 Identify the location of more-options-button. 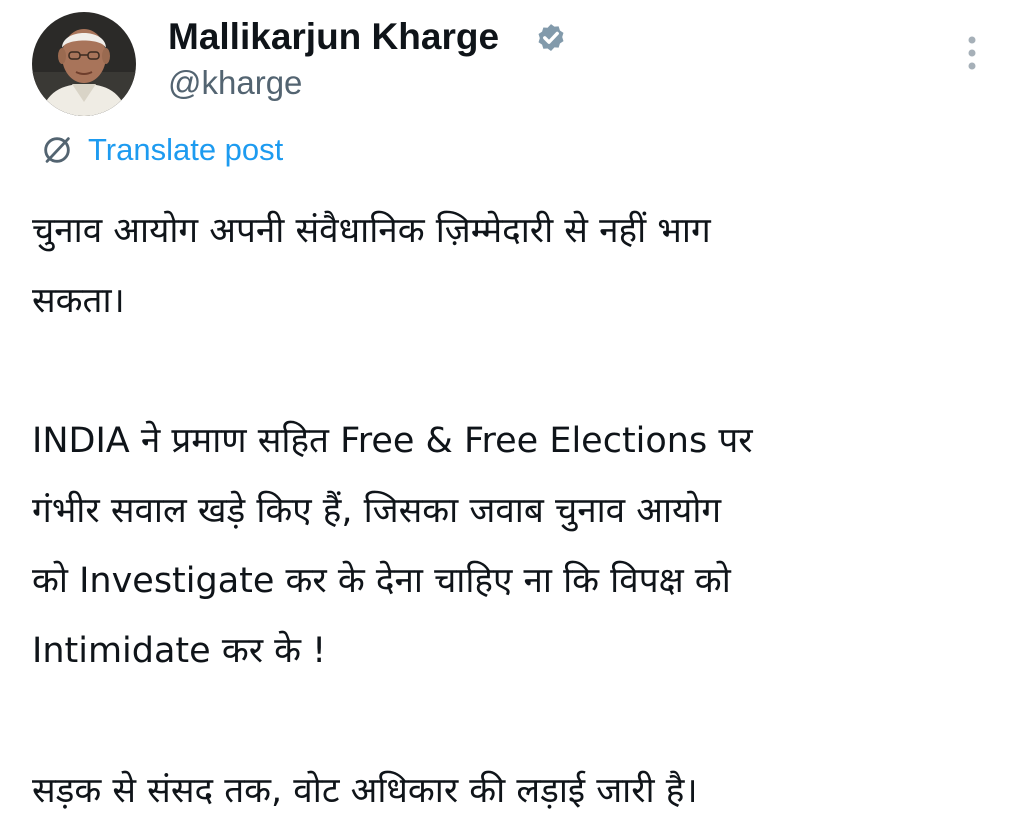
(972, 54).